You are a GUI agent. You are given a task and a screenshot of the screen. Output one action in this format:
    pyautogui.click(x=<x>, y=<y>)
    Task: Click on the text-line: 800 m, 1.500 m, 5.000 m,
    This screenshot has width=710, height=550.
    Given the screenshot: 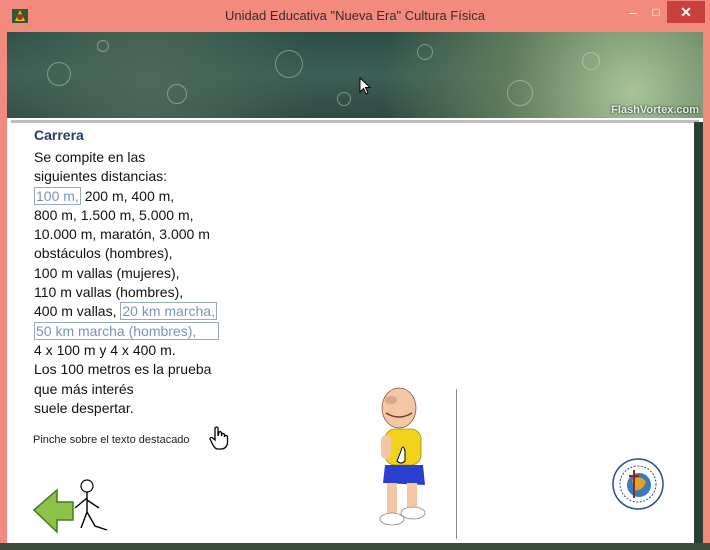 What is the action you would take?
    pyautogui.click(x=114, y=214)
    